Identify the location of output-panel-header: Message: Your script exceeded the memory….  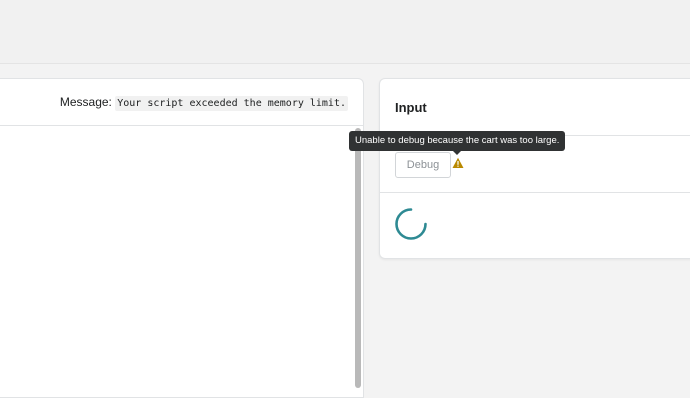
(181, 102).